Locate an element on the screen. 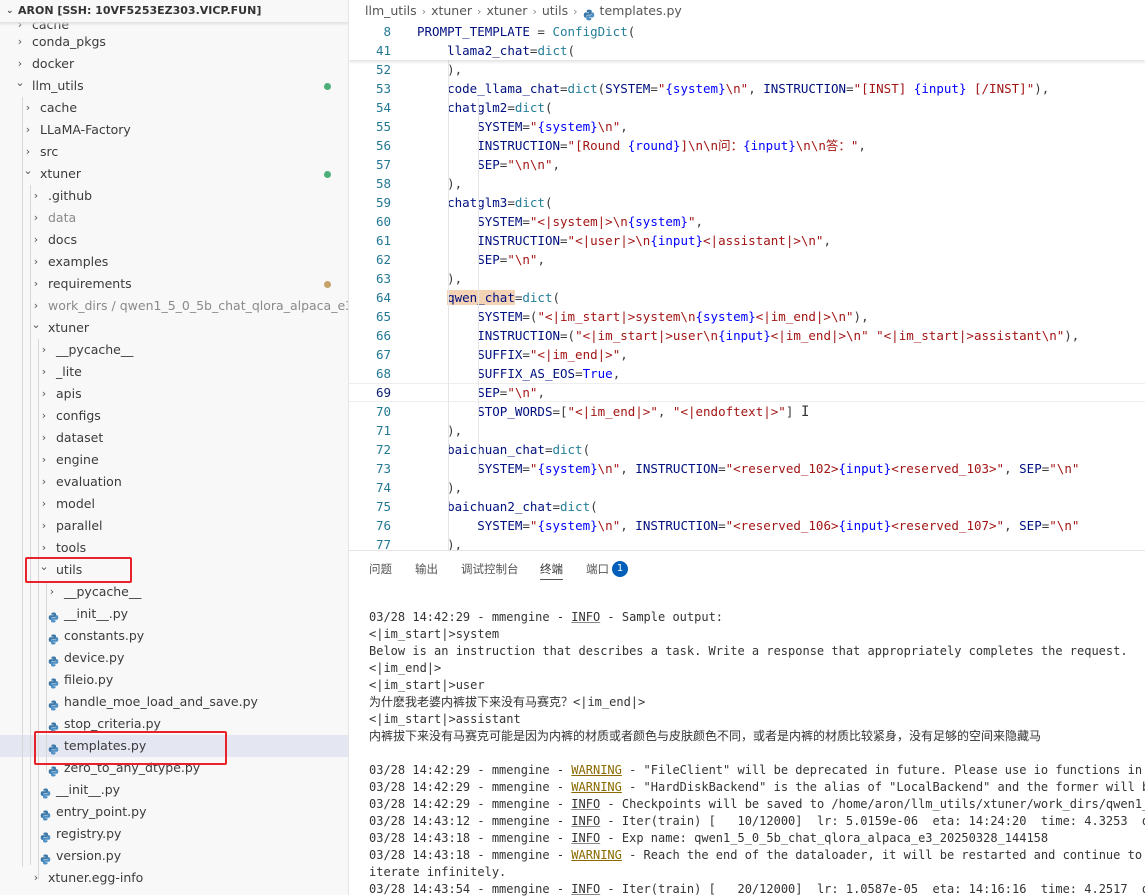  folder-item: › _lite is located at coordinates (174, 372).